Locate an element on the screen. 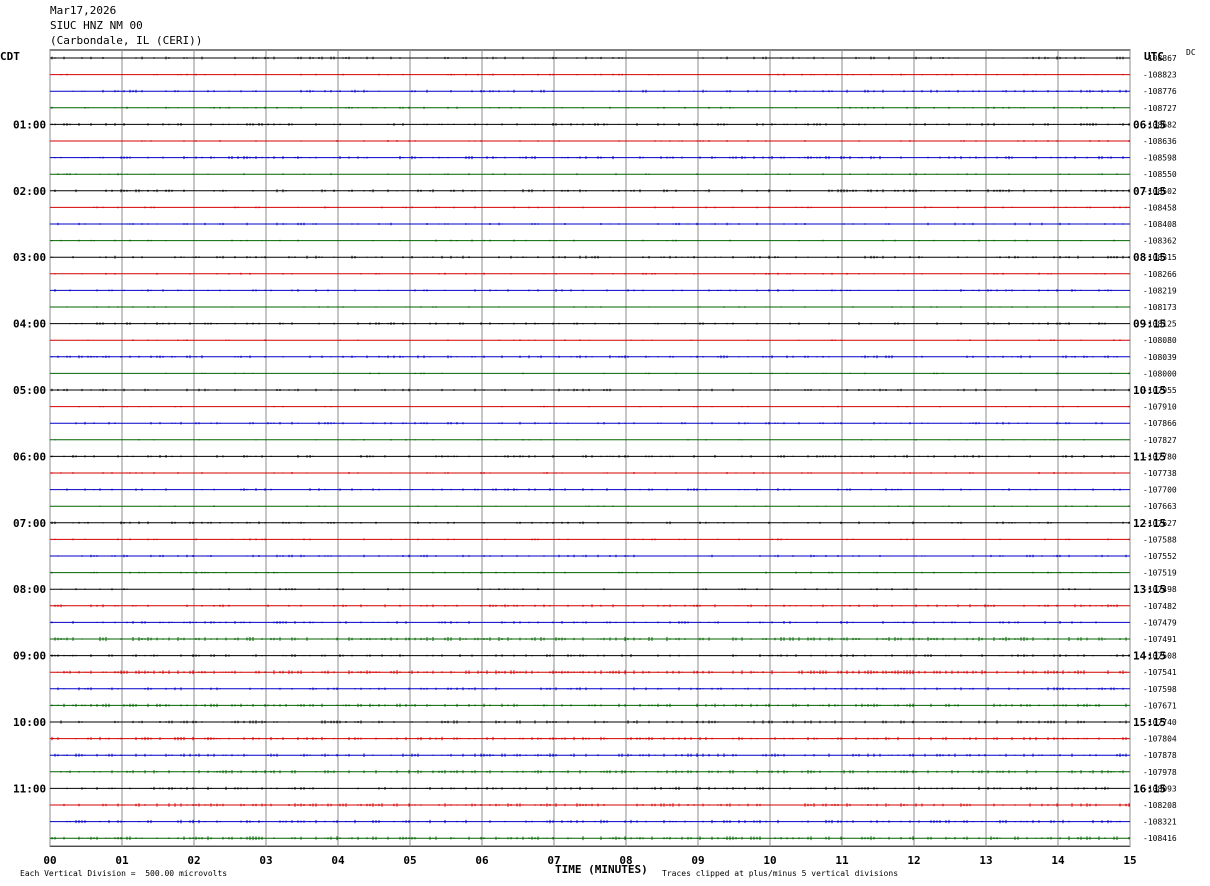 This screenshot has width=1210, height=886. dc-offset-label-13: -108266 is located at coordinates (1160, 274).